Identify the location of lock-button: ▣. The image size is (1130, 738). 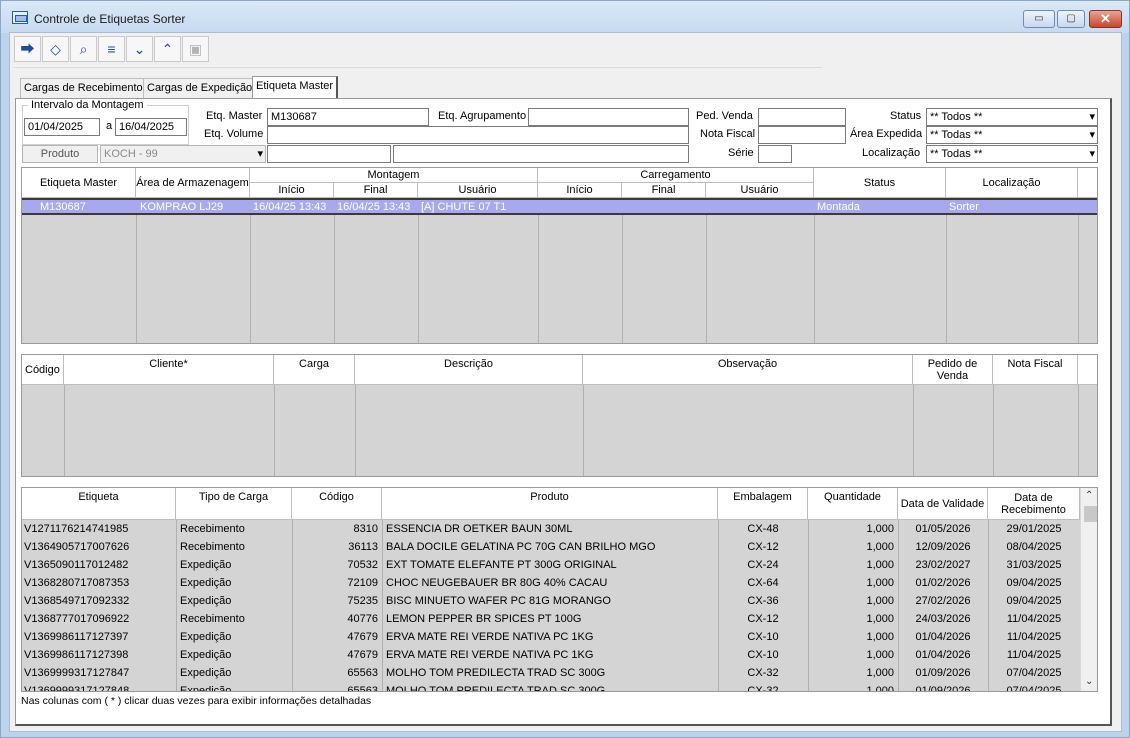
(195, 49).